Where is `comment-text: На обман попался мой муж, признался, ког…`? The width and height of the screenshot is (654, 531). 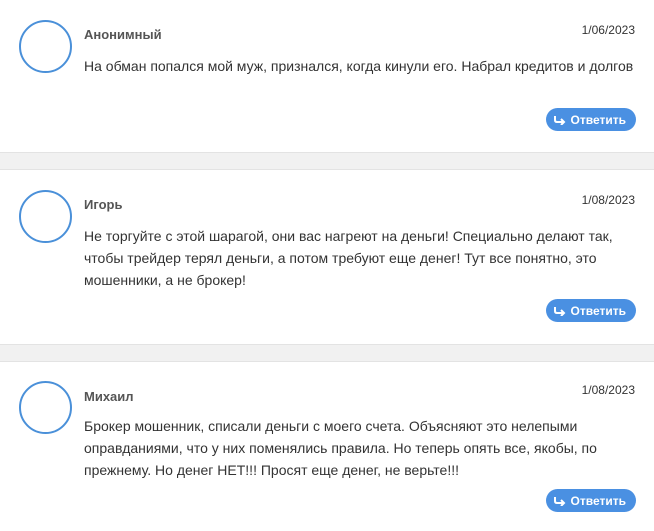 comment-text: На обман попался мой муж, признался, ког… is located at coordinates (359, 66).